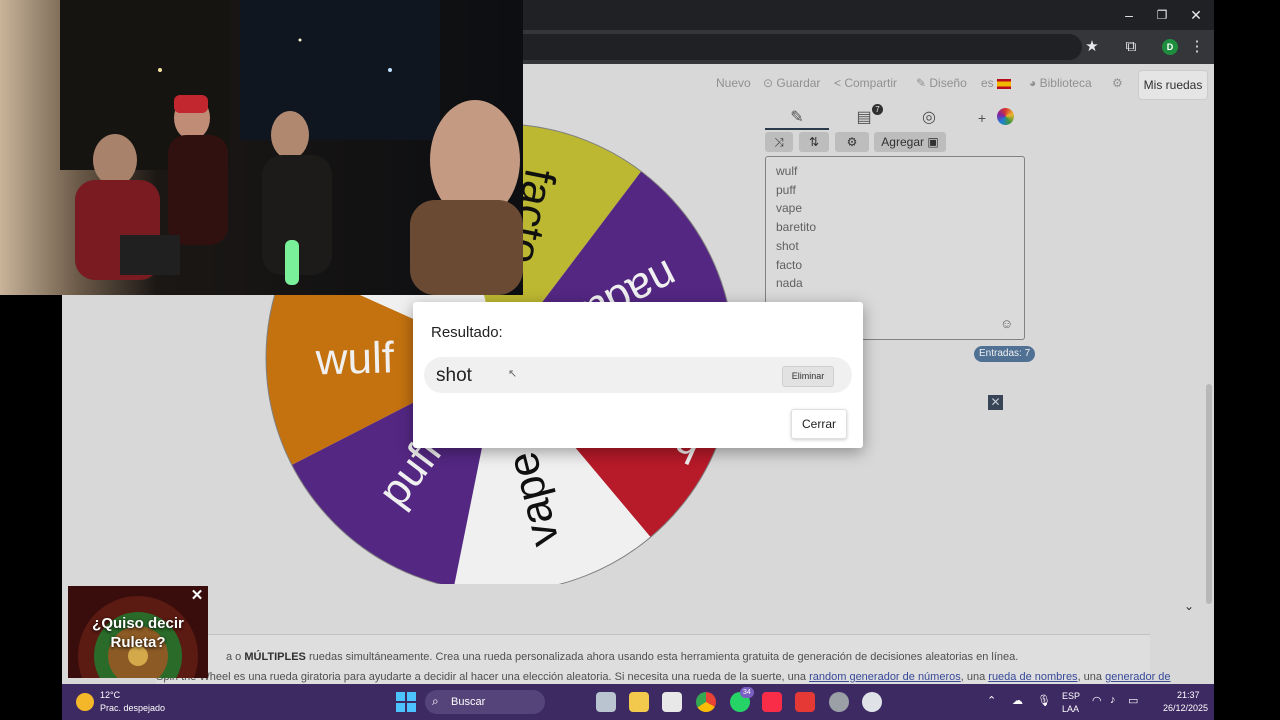 This screenshot has height=720, width=1280. I want to click on profile-avatar: D, so click(1170, 47).